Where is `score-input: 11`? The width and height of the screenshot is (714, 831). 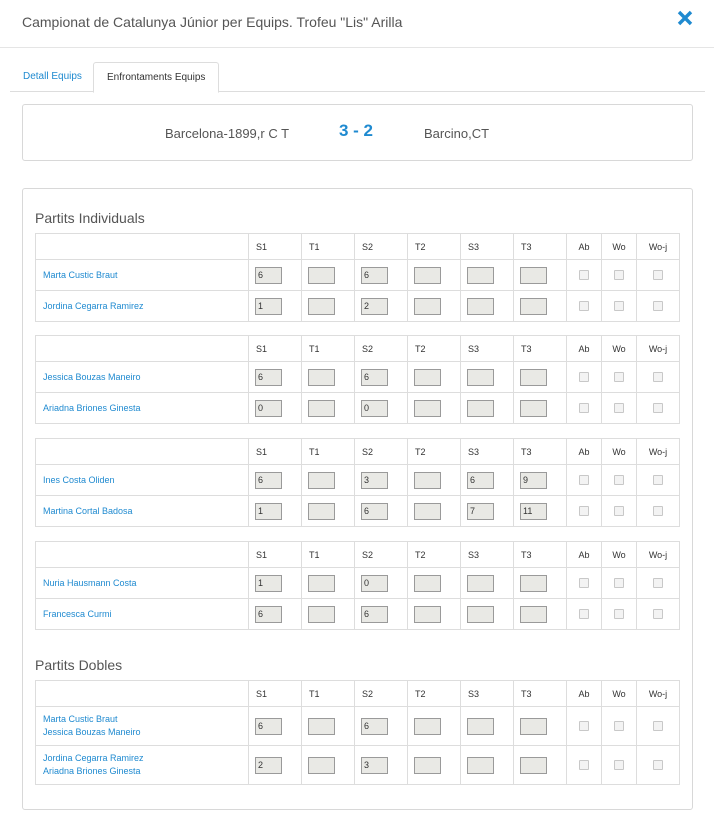
score-input: 11 is located at coordinates (533, 511).